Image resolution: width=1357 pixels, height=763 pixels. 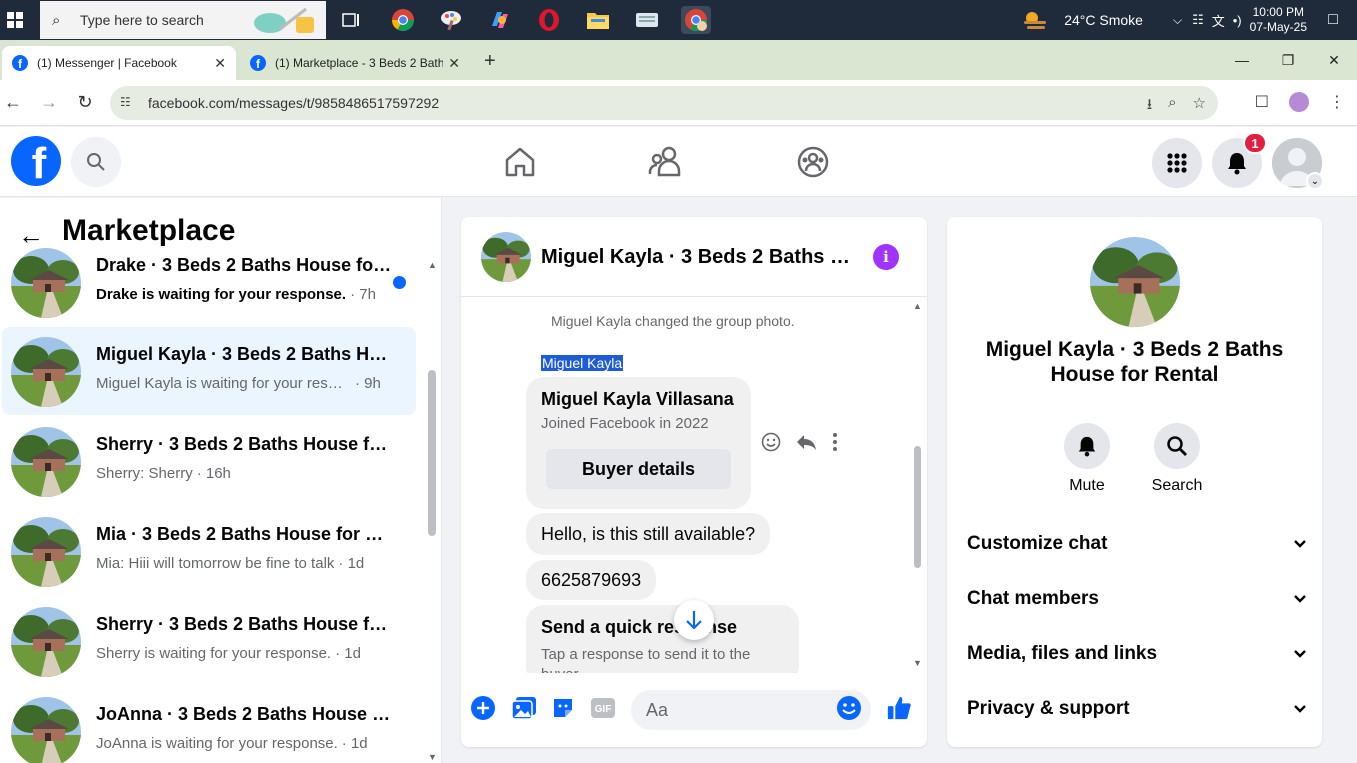 What do you see at coordinates (1237, 20) in the screenshot?
I see `volume-icon: •)` at bounding box center [1237, 20].